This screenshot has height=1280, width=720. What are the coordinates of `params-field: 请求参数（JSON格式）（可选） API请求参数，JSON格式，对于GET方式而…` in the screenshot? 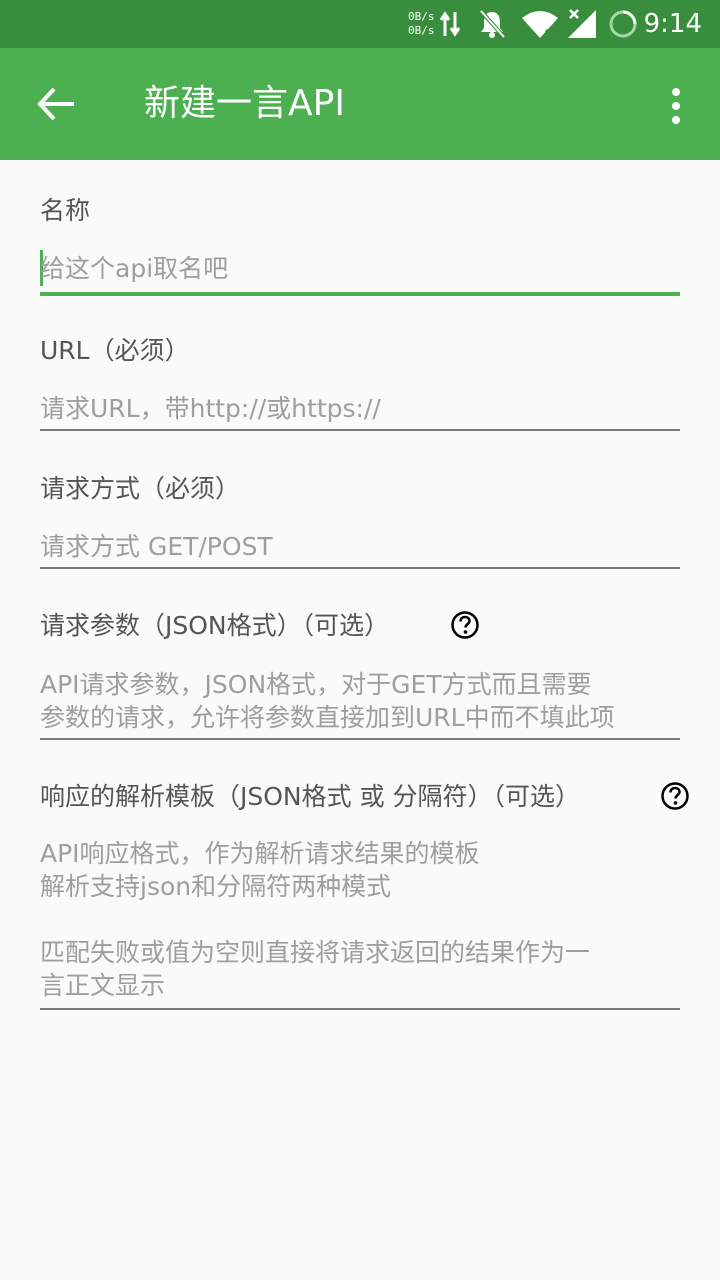 It's located at (360, 677).